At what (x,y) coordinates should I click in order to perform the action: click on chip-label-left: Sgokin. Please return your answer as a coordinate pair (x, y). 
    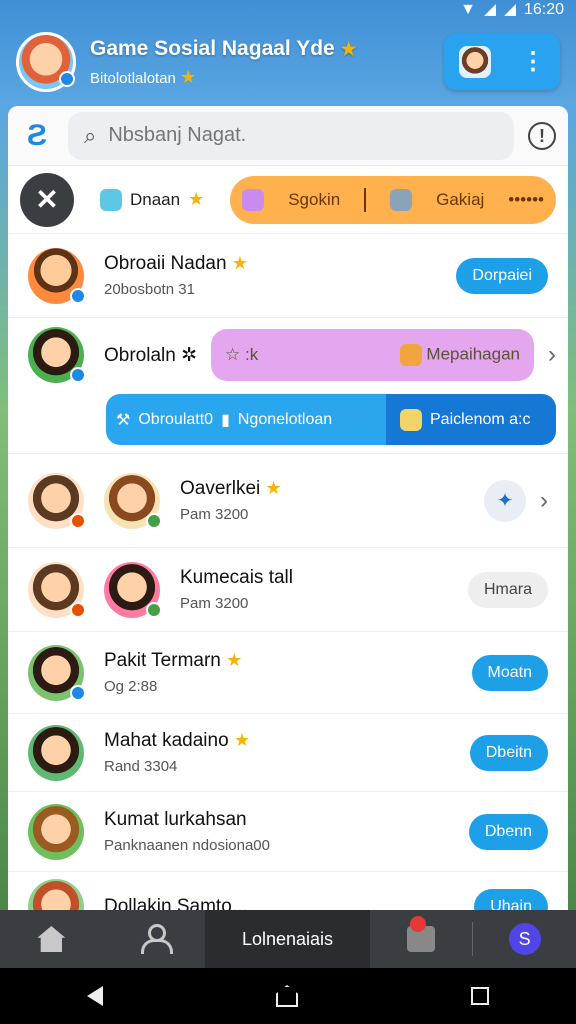
    Looking at the image, I should click on (314, 199).